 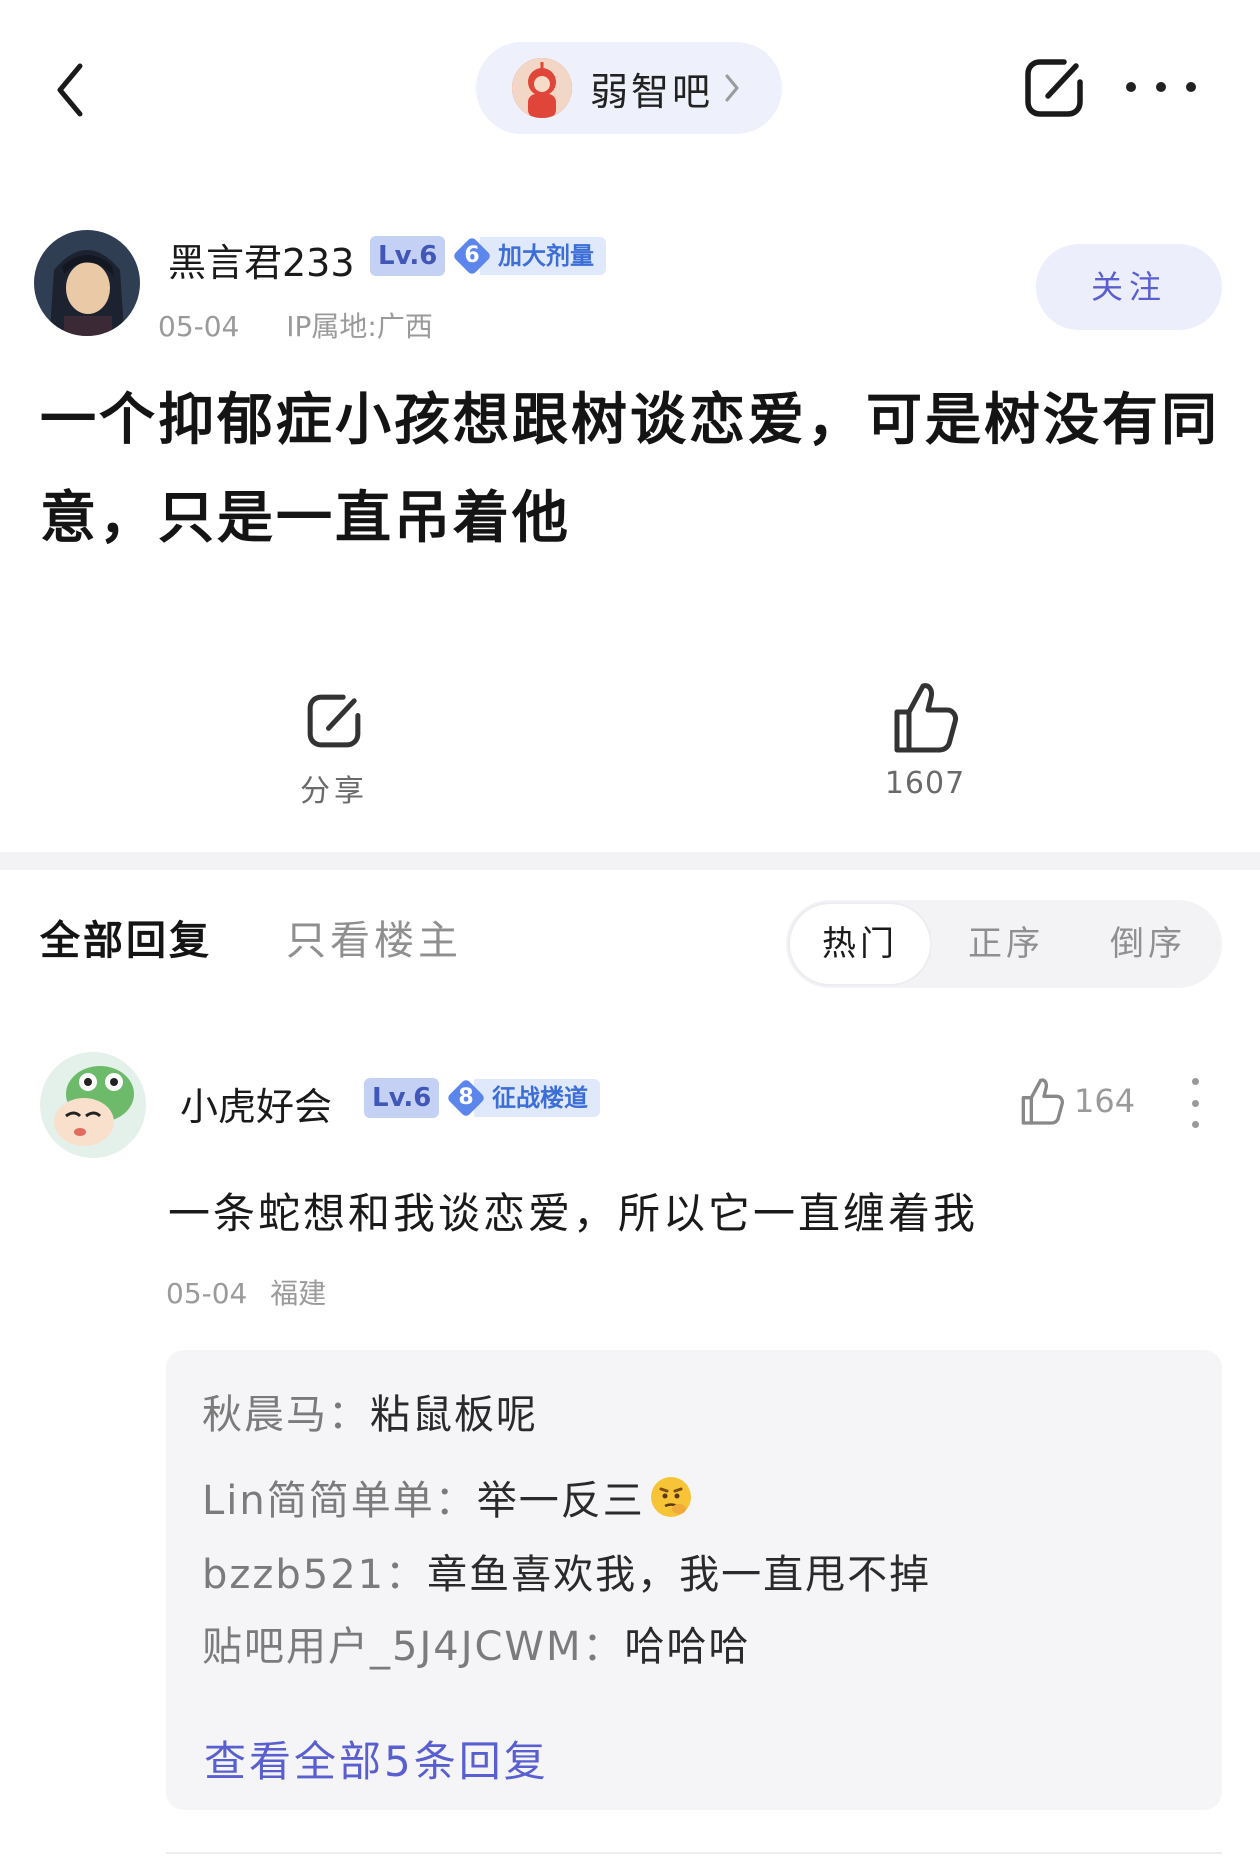 What do you see at coordinates (207, 1293) in the screenshot?
I see `reply-date: 05-04` at bounding box center [207, 1293].